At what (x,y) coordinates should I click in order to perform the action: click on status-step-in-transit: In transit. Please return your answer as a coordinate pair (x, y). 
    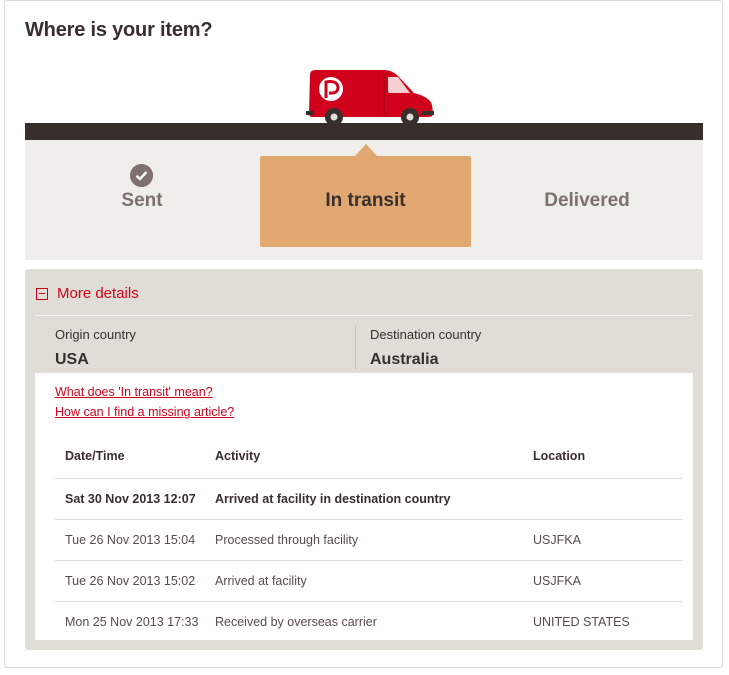
    Looking at the image, I should click on (365, 195).